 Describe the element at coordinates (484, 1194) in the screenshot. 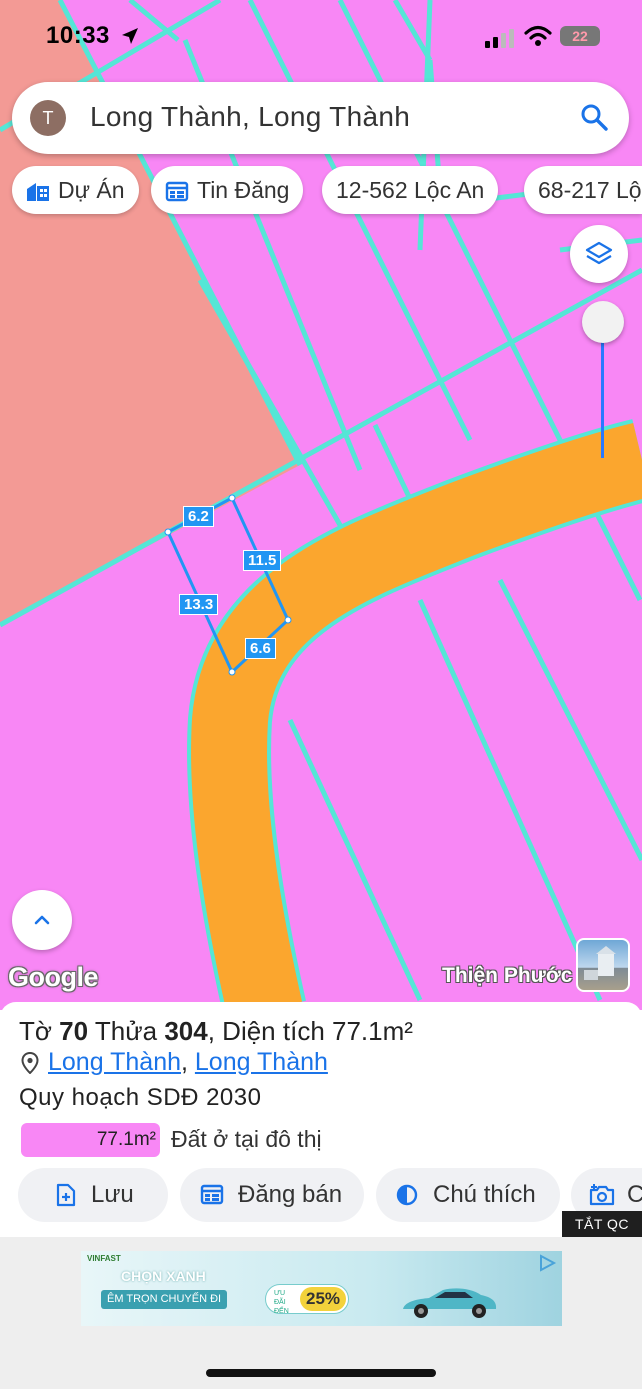

I see `legend-button-label: Chú thích` at that location.